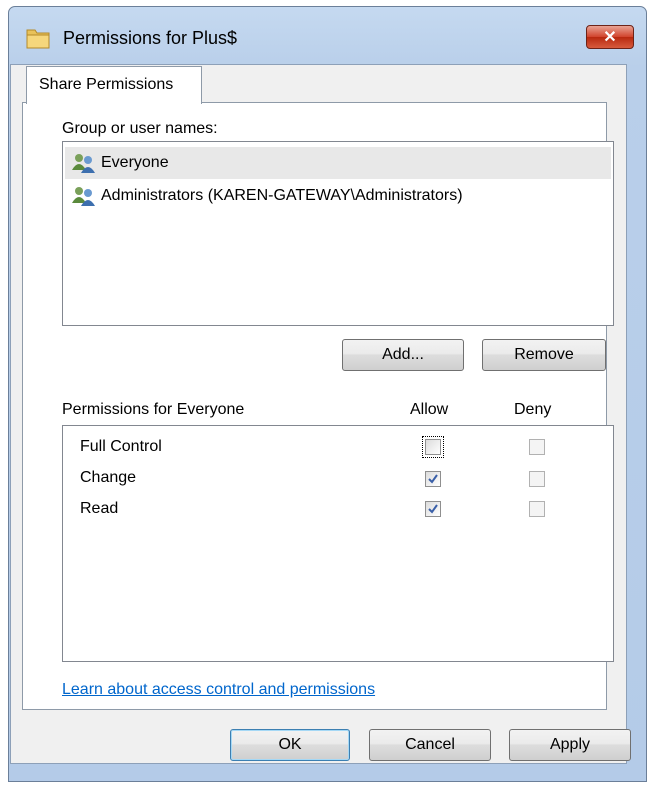 Image resolution: width=651 pixels, height=786 pixels. What do you see at coordinates (430, 745) in the screenshot?
I see `cancel-button: Cancel` at bounding box center [430, 745].